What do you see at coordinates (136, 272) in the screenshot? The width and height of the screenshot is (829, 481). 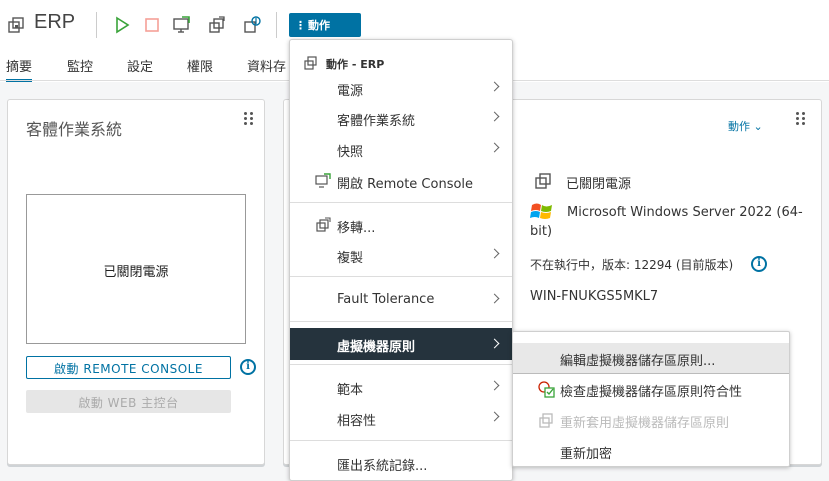 I see `console-status: 已關閉電源` at bounding box center [136, 272].